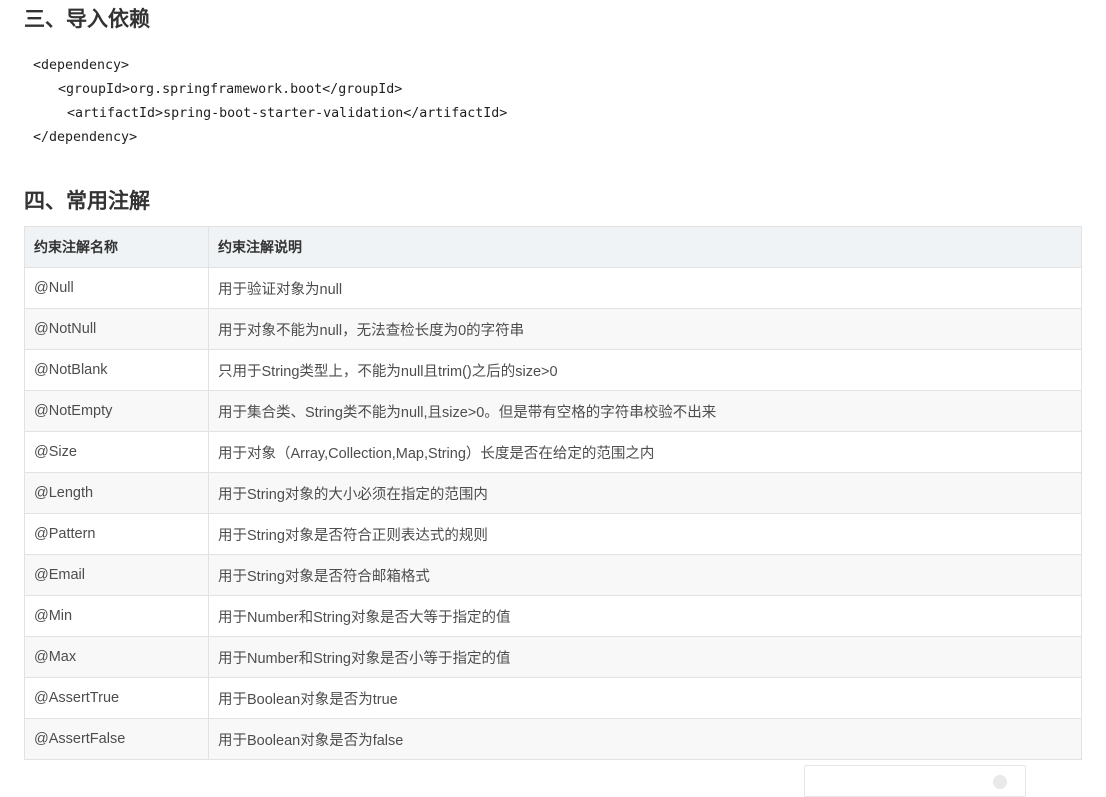 The width and height of the screenshot is (1106, 797). What do you see at coordinates (116, 657) in the screenshot?
I see `annotation-name-cell: @Max` at bounding box center [116, 657].